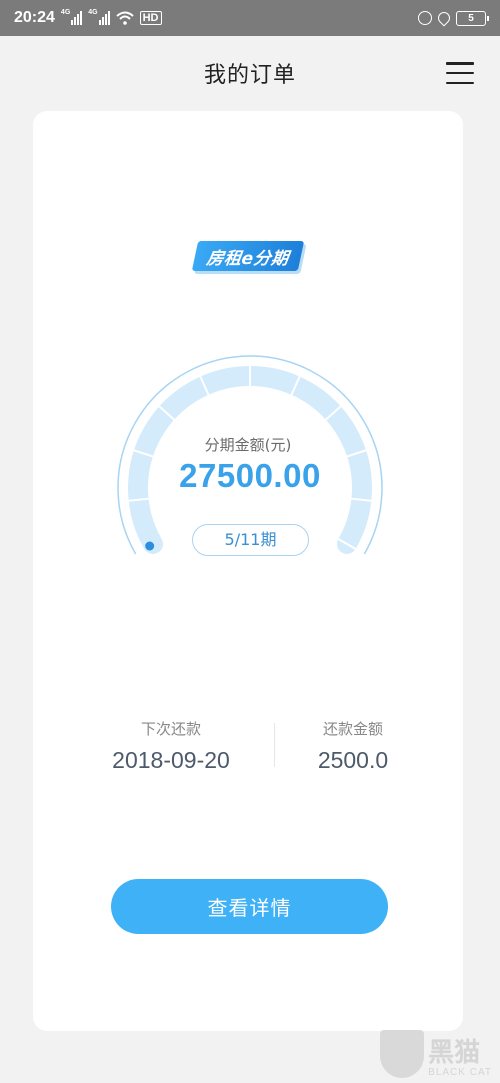 This screenshot has width=500, height=1083. I want to click on network-type-label: 4G, so click(65, 12).